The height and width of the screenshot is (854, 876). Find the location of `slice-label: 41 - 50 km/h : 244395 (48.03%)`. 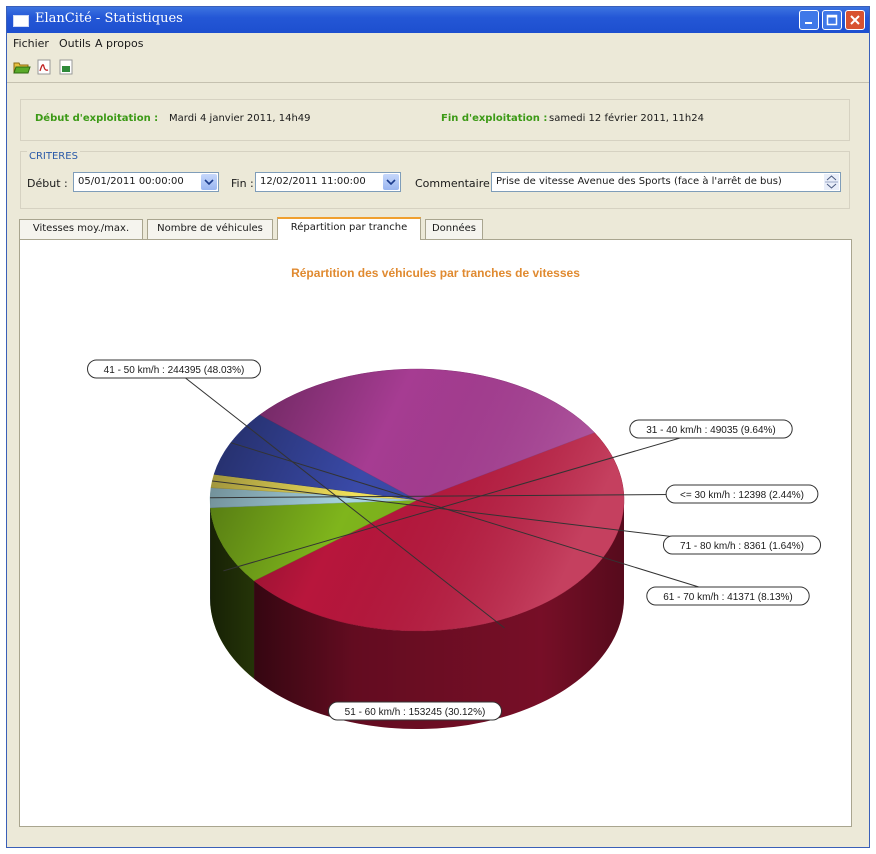

slice-label: 41 - 50 km/h : 244395 (48.03%) is located at coordinates (174, 370).